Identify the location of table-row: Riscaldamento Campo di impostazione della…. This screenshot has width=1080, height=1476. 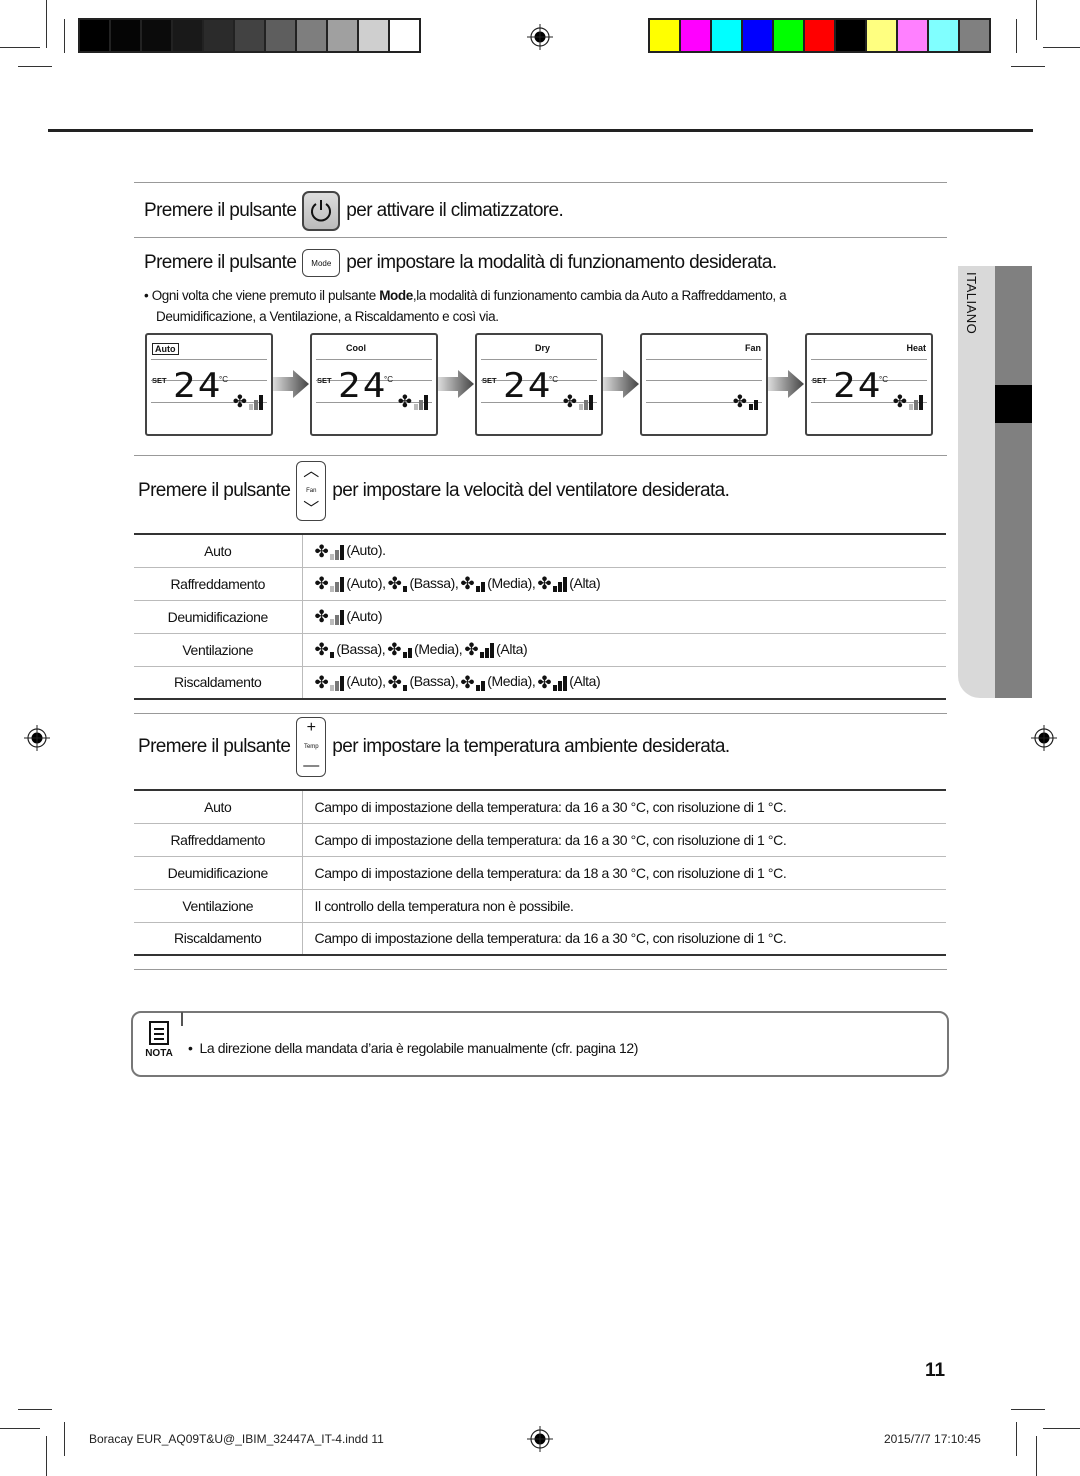
(540, 939).